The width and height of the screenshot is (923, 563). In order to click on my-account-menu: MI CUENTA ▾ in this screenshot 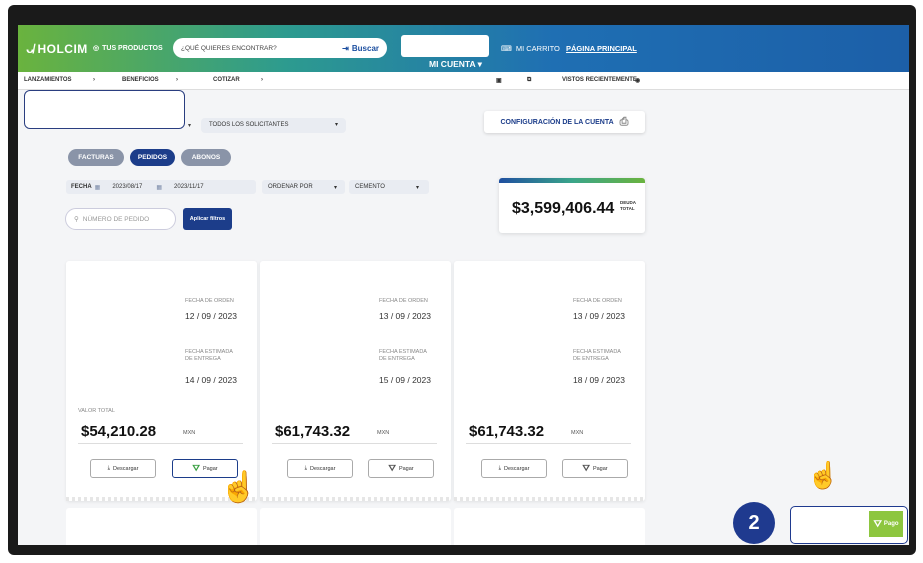, I will do `click(455, 64)`.